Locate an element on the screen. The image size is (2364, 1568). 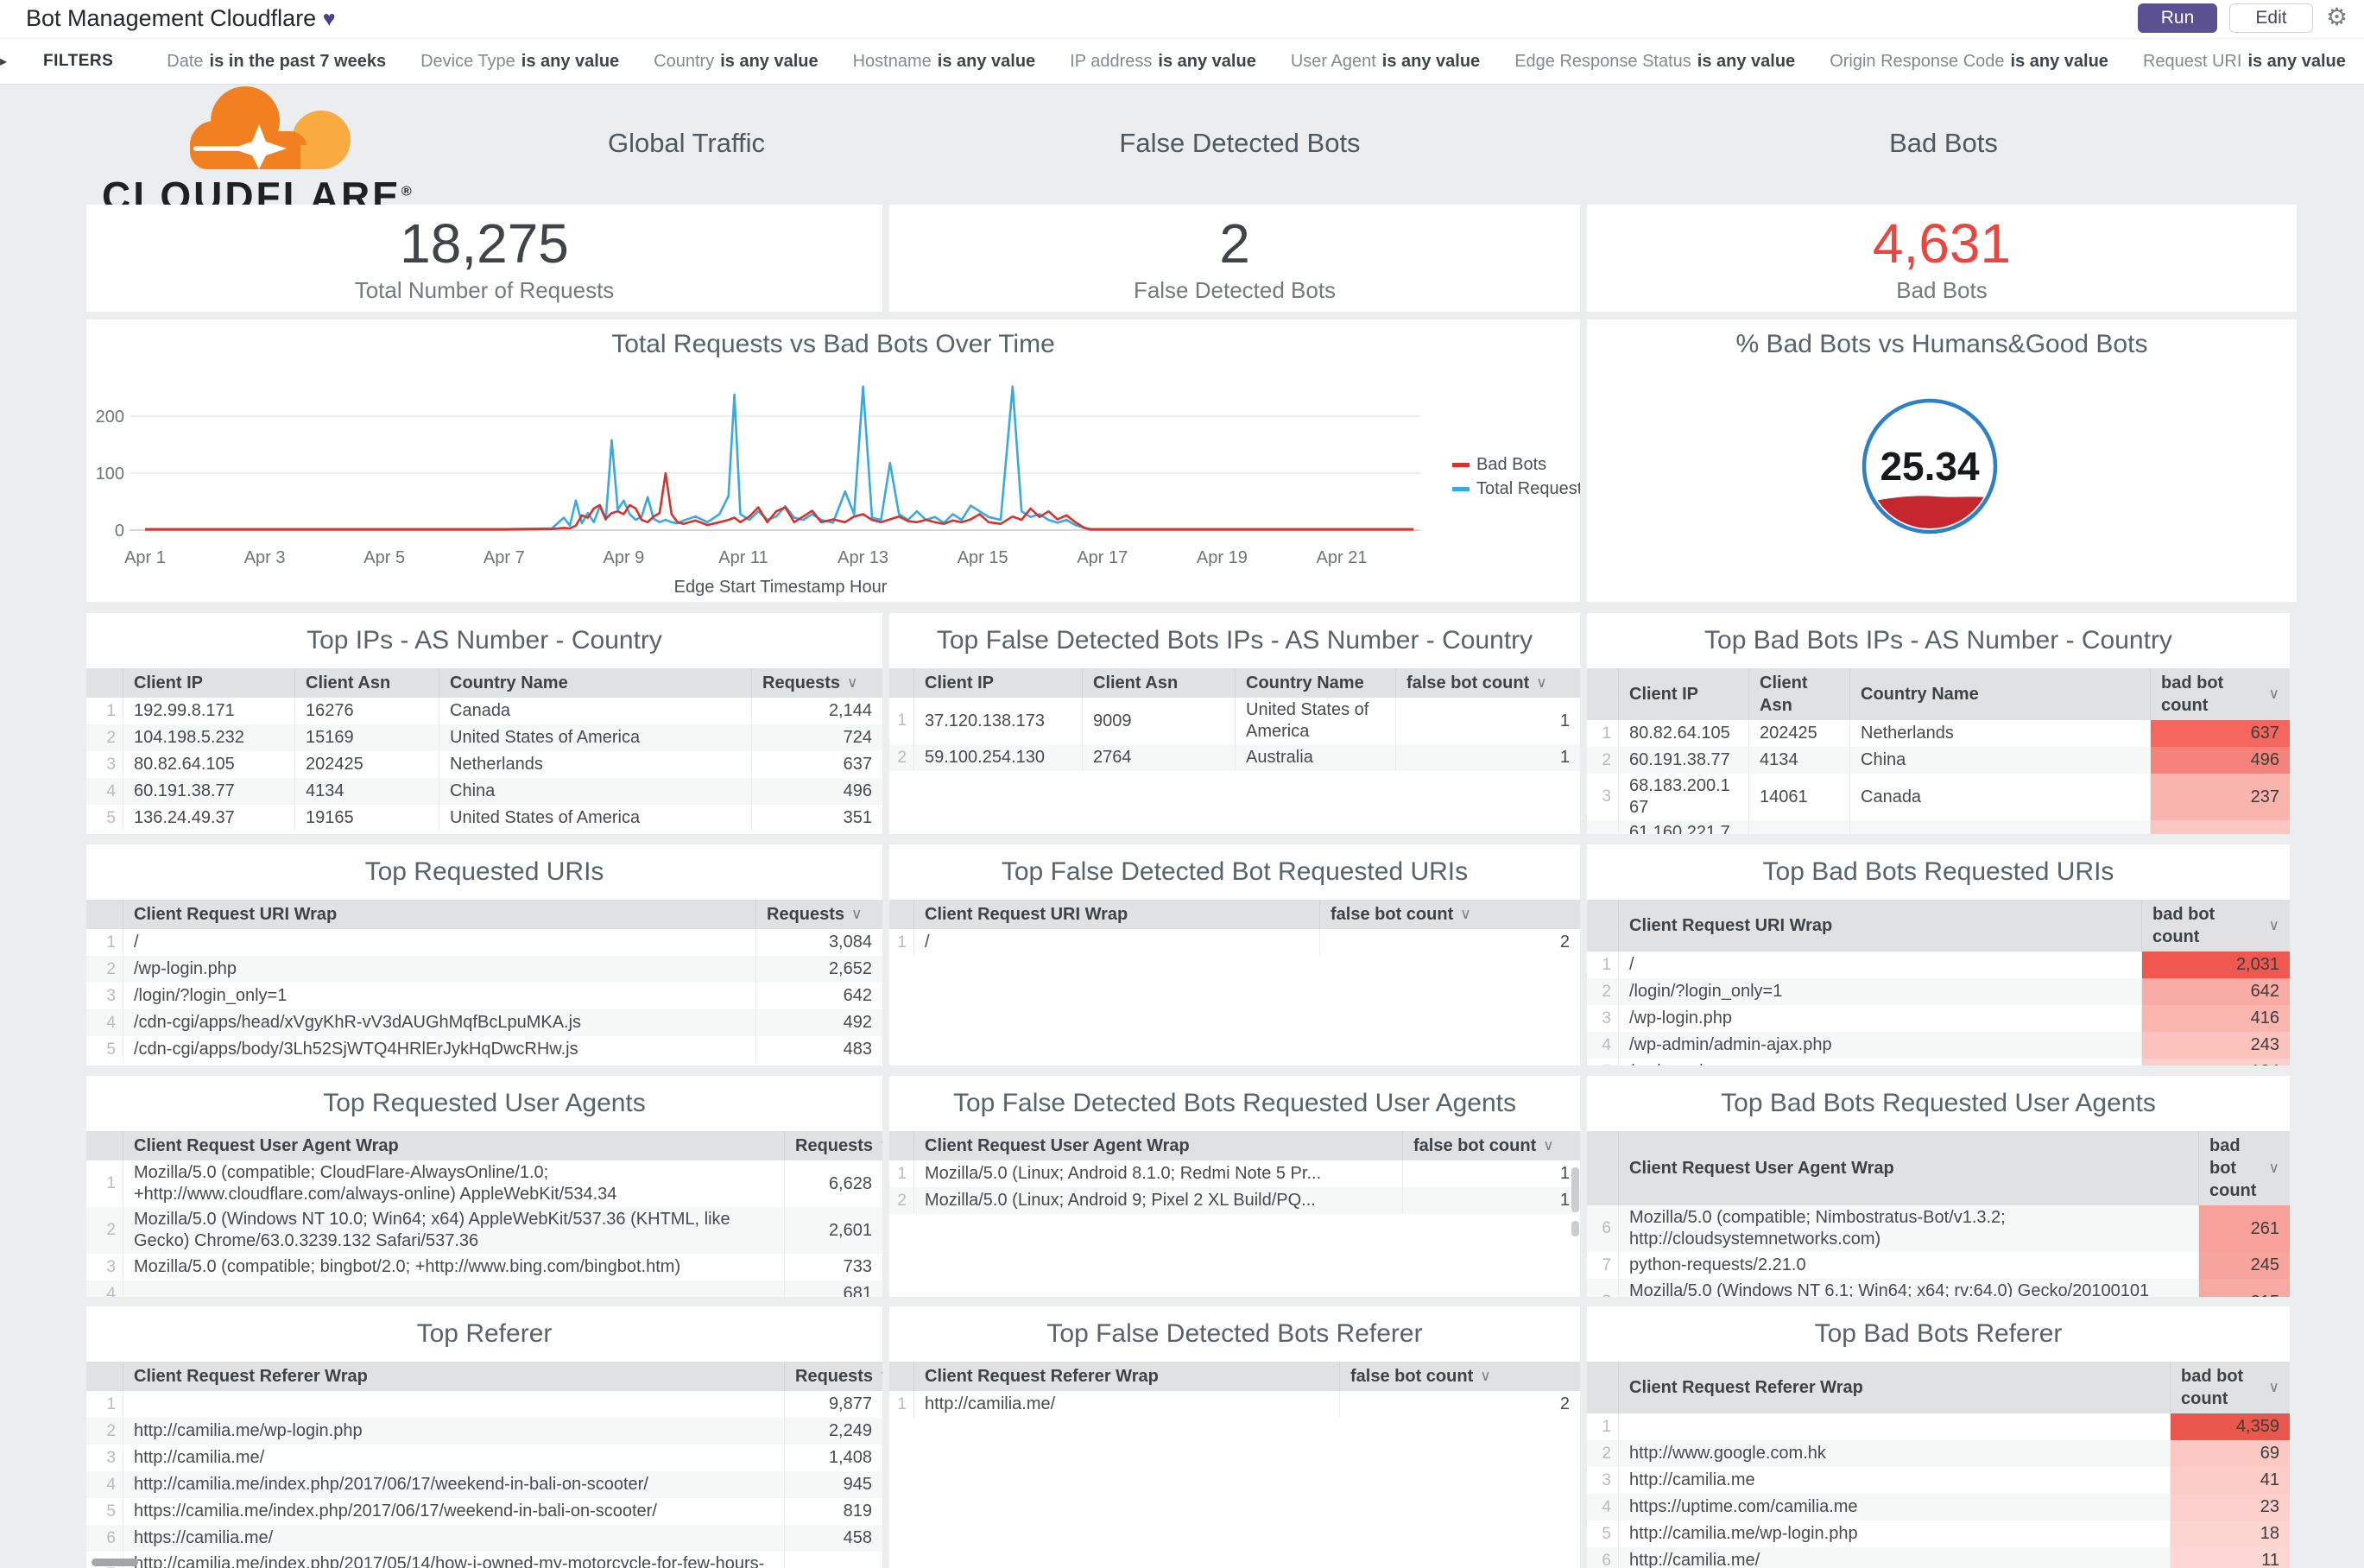
edit-button: Edit is located at coordinates (2271, 18).